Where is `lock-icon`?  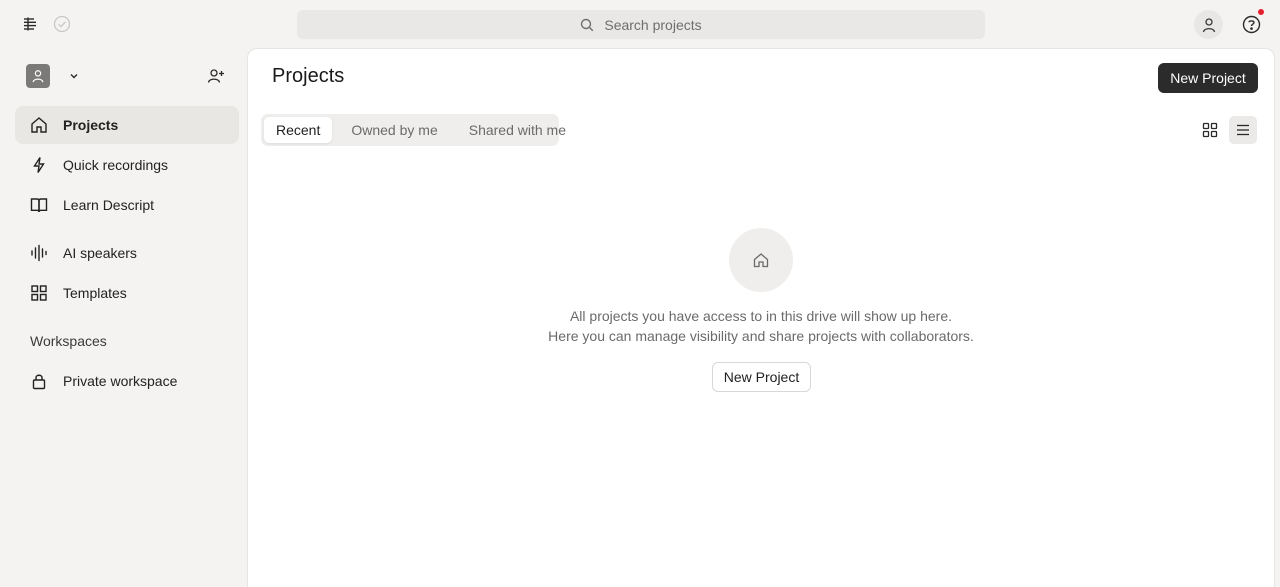 lock-icon is located at coordinates (39, 381).